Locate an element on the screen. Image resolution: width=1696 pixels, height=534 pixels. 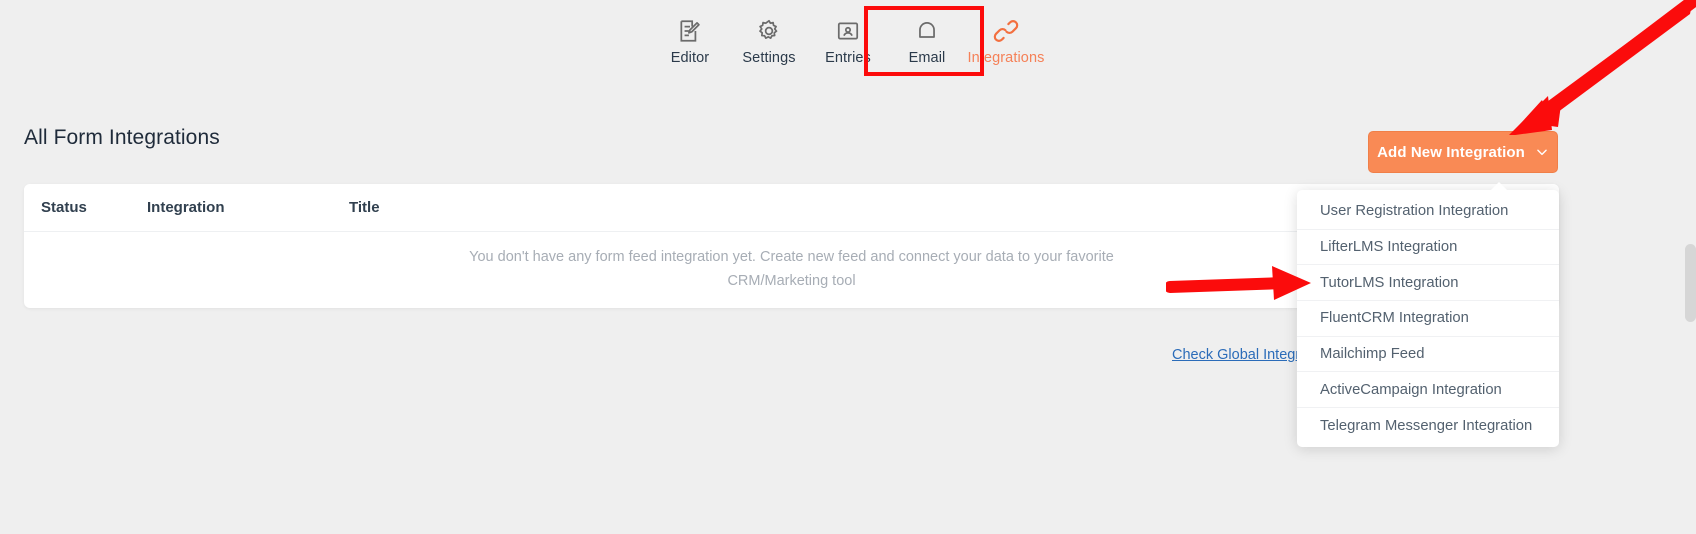
tab-email: Email is located at coordinates (927, 43).